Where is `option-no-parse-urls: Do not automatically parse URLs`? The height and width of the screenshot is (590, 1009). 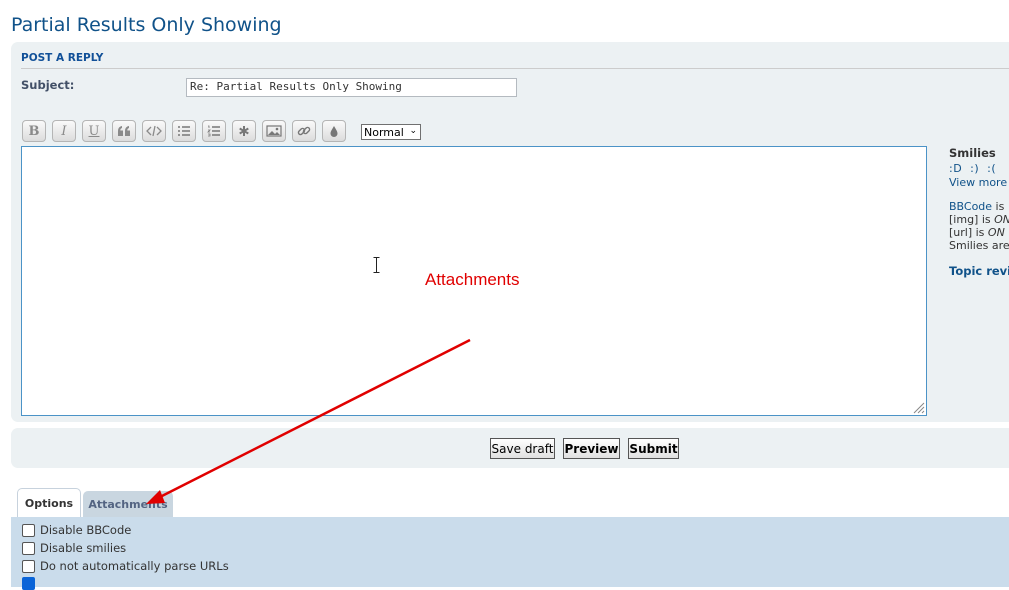 option-no-parse-urls: Do not automatically parse URLs is located at coordinates (125, 566).